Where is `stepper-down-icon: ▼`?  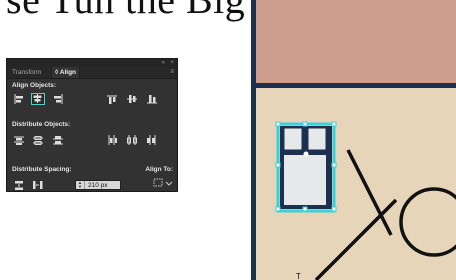
stepper-down-icon: ▼ is located at coordinates (80, 187).